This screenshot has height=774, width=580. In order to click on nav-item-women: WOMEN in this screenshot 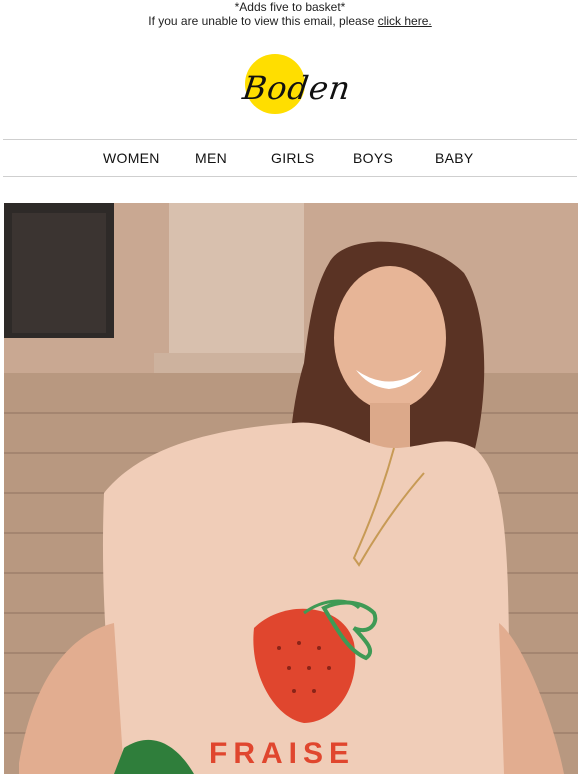, I will do `click(131, 158)`.